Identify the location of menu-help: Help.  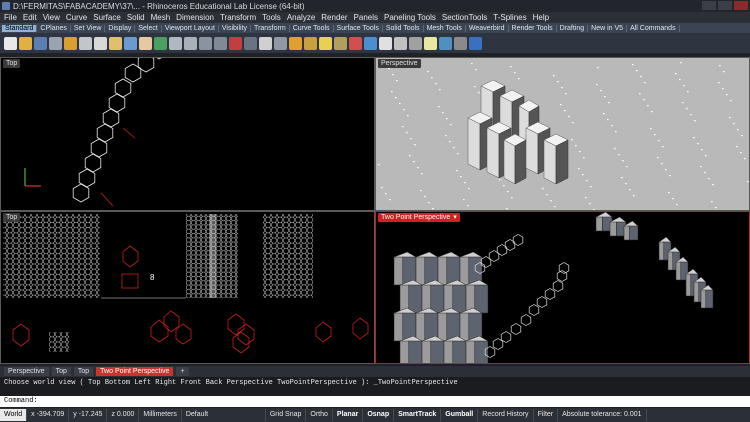
(541, 17).